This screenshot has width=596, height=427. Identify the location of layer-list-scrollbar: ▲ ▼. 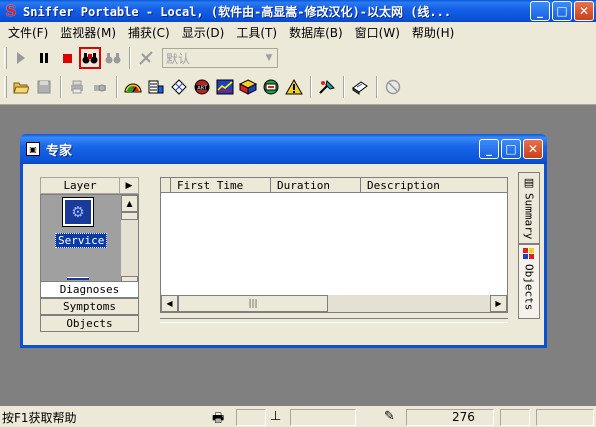
(129, 244).